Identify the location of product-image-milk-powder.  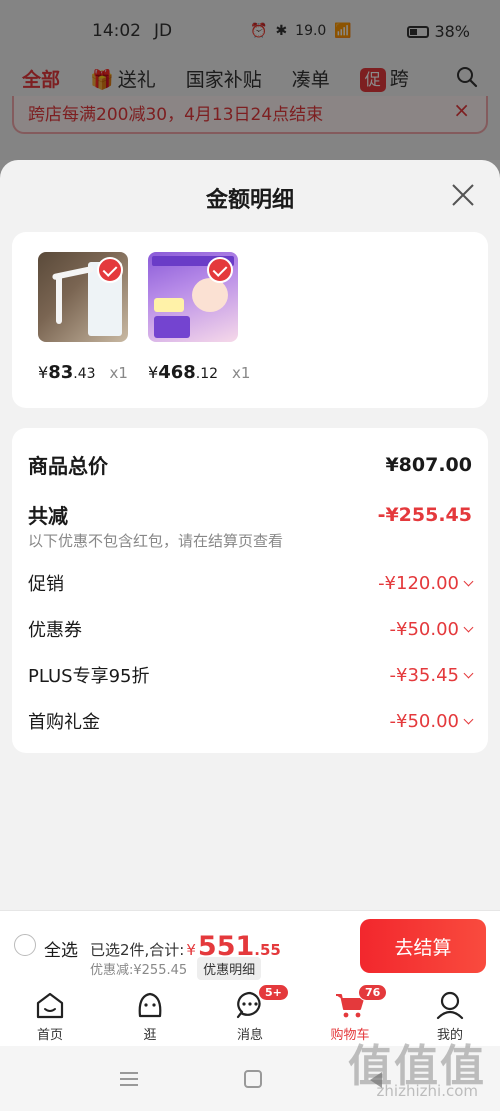
(193, 297).